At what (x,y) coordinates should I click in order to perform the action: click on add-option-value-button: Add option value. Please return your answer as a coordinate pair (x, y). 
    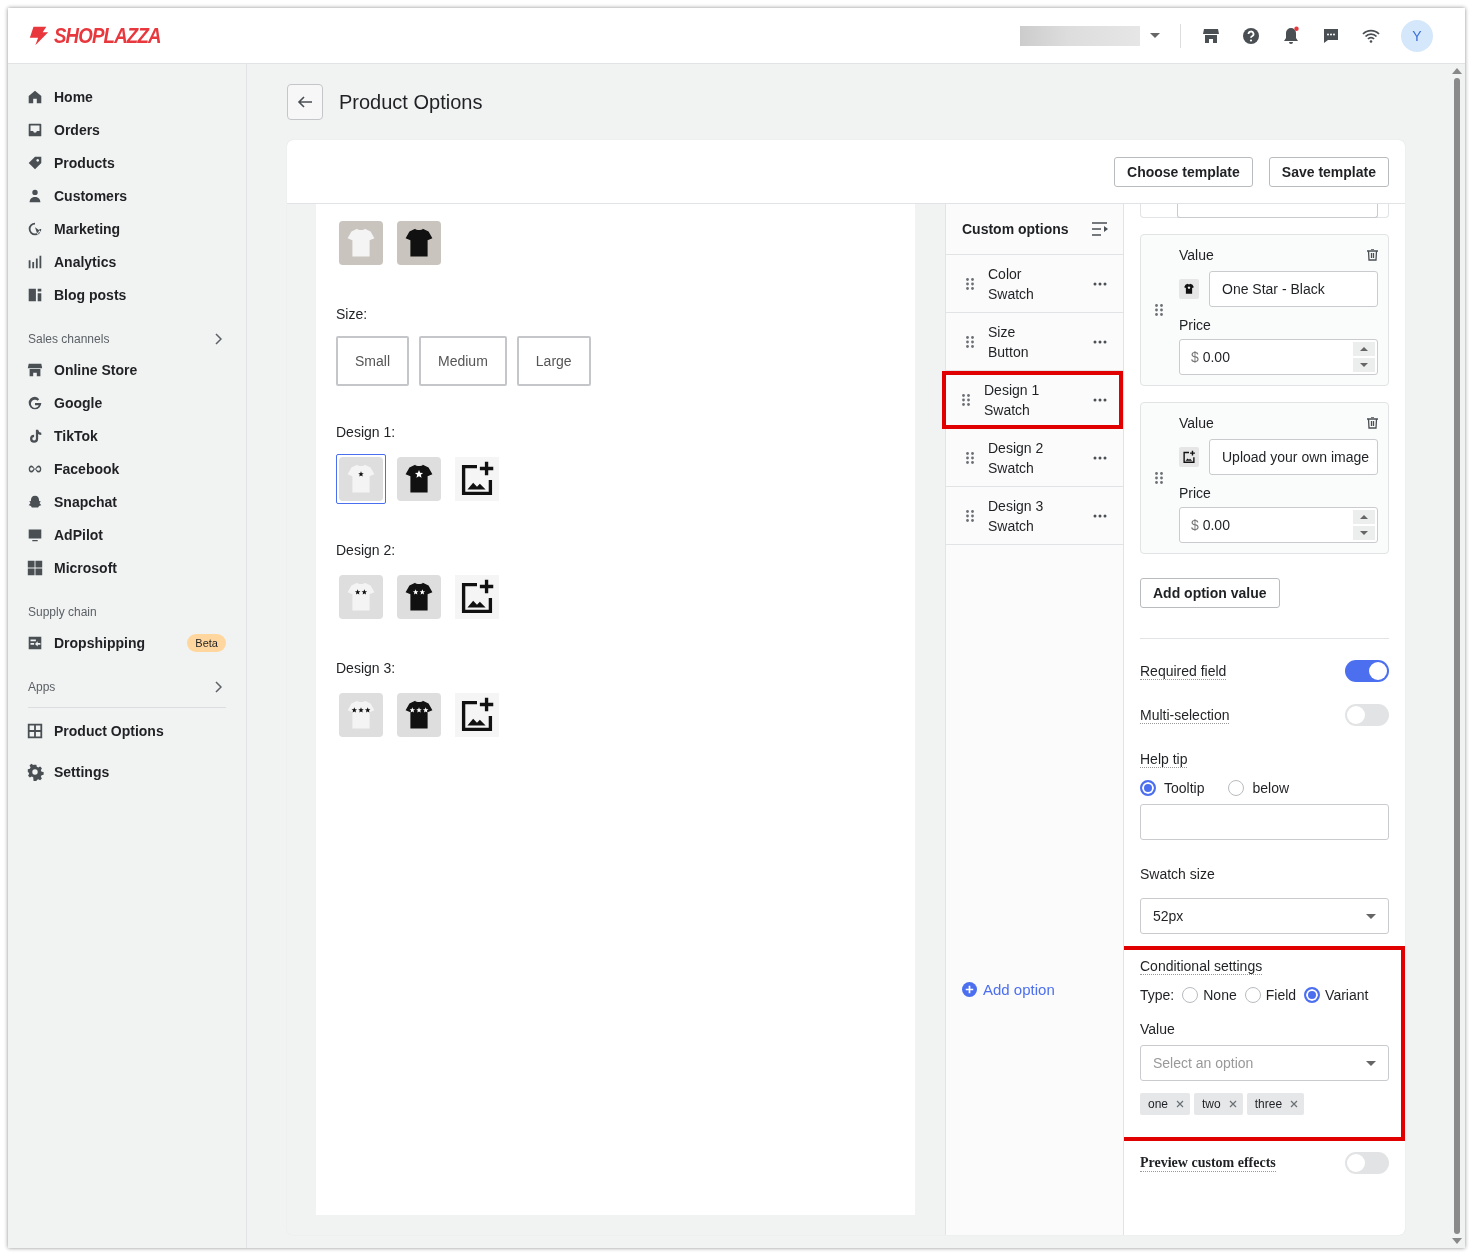
    Looking at the image, I should click on (1210, 593).